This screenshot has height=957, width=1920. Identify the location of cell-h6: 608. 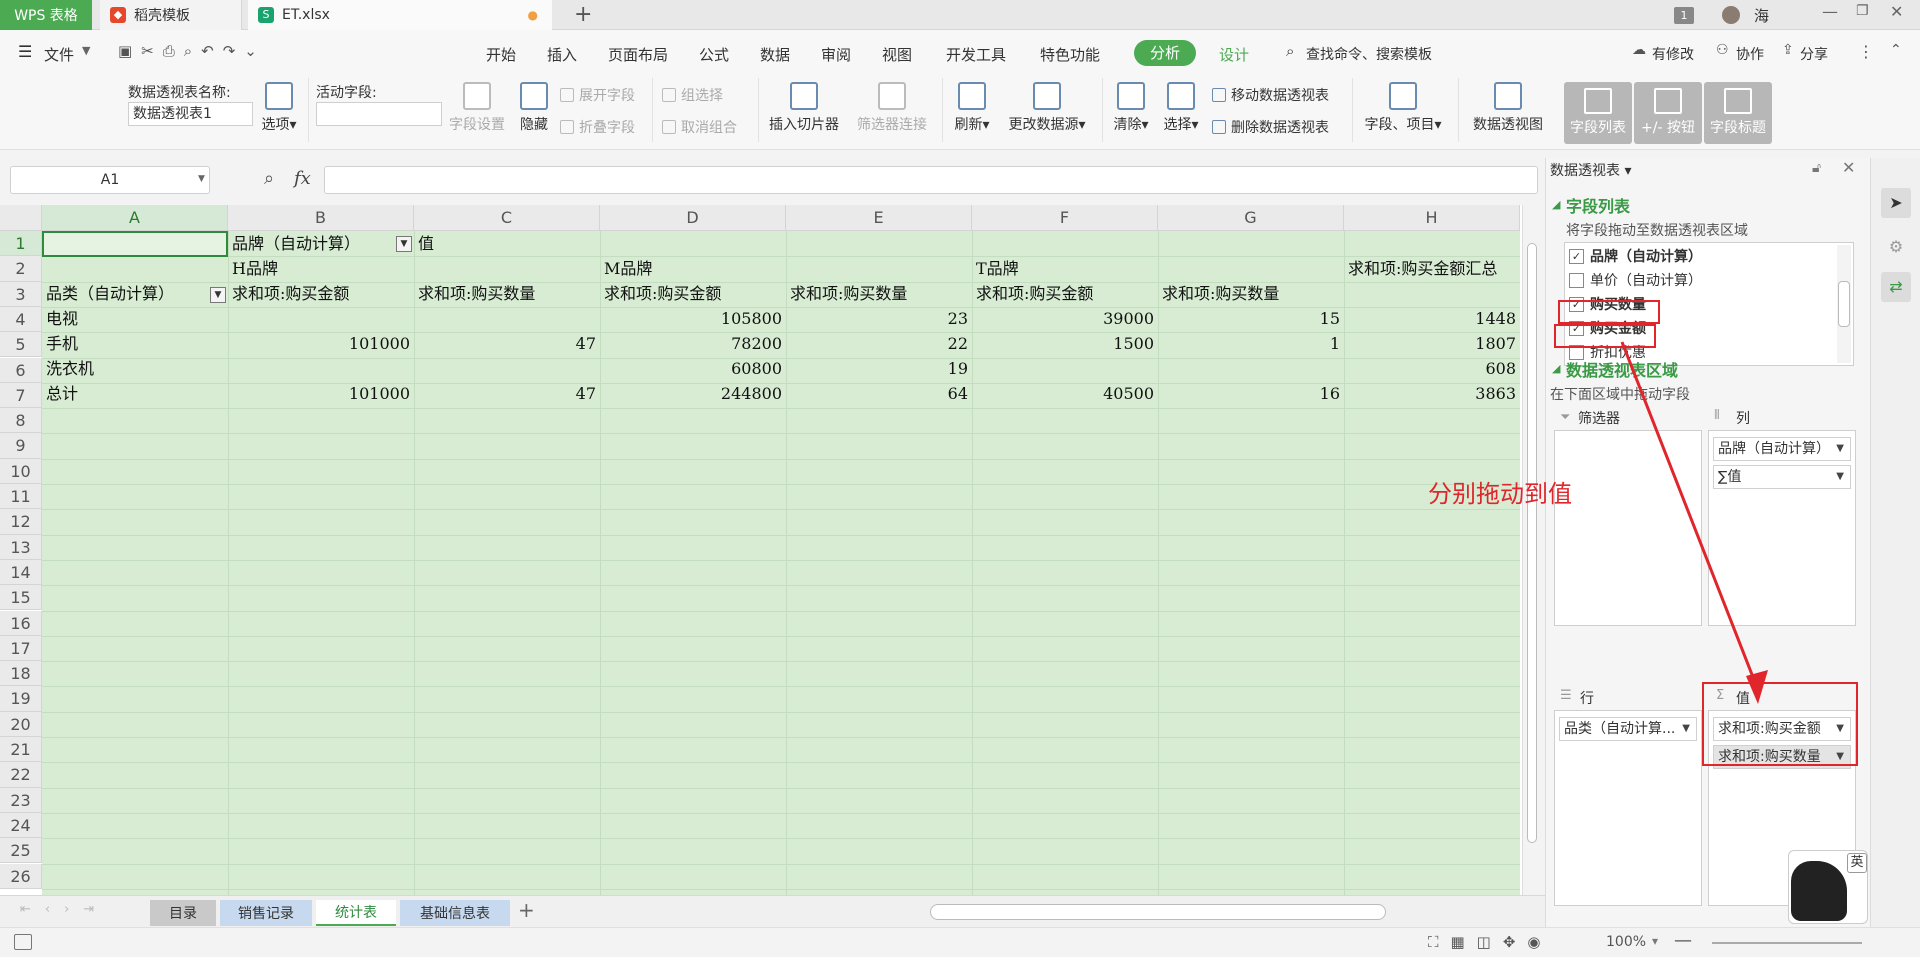
(1432, 368).